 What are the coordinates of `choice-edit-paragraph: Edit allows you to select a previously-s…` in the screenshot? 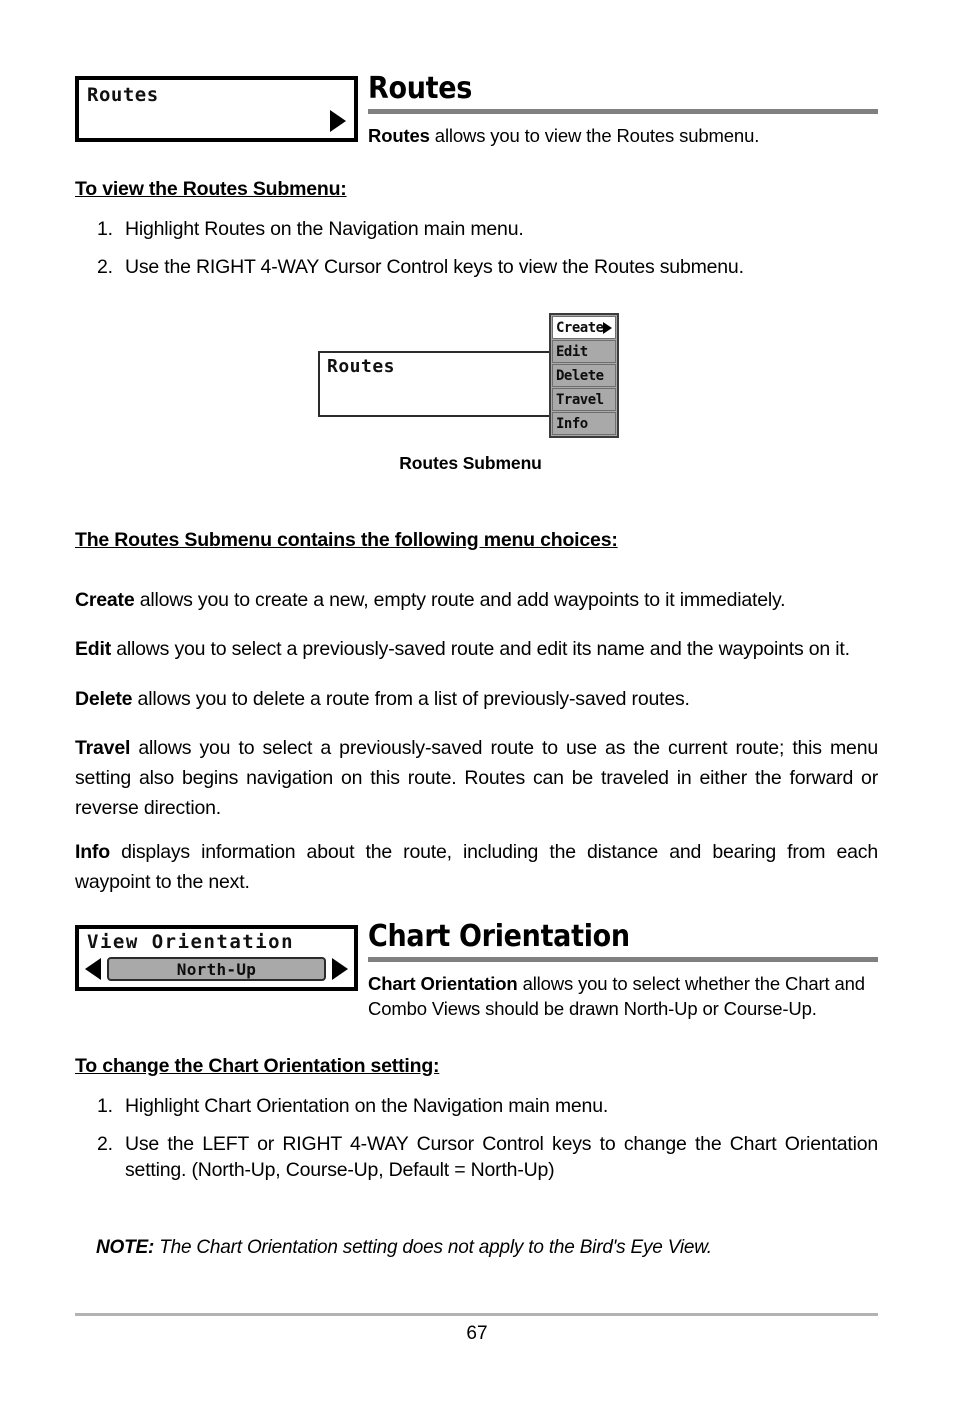 It's located at (476, 649).